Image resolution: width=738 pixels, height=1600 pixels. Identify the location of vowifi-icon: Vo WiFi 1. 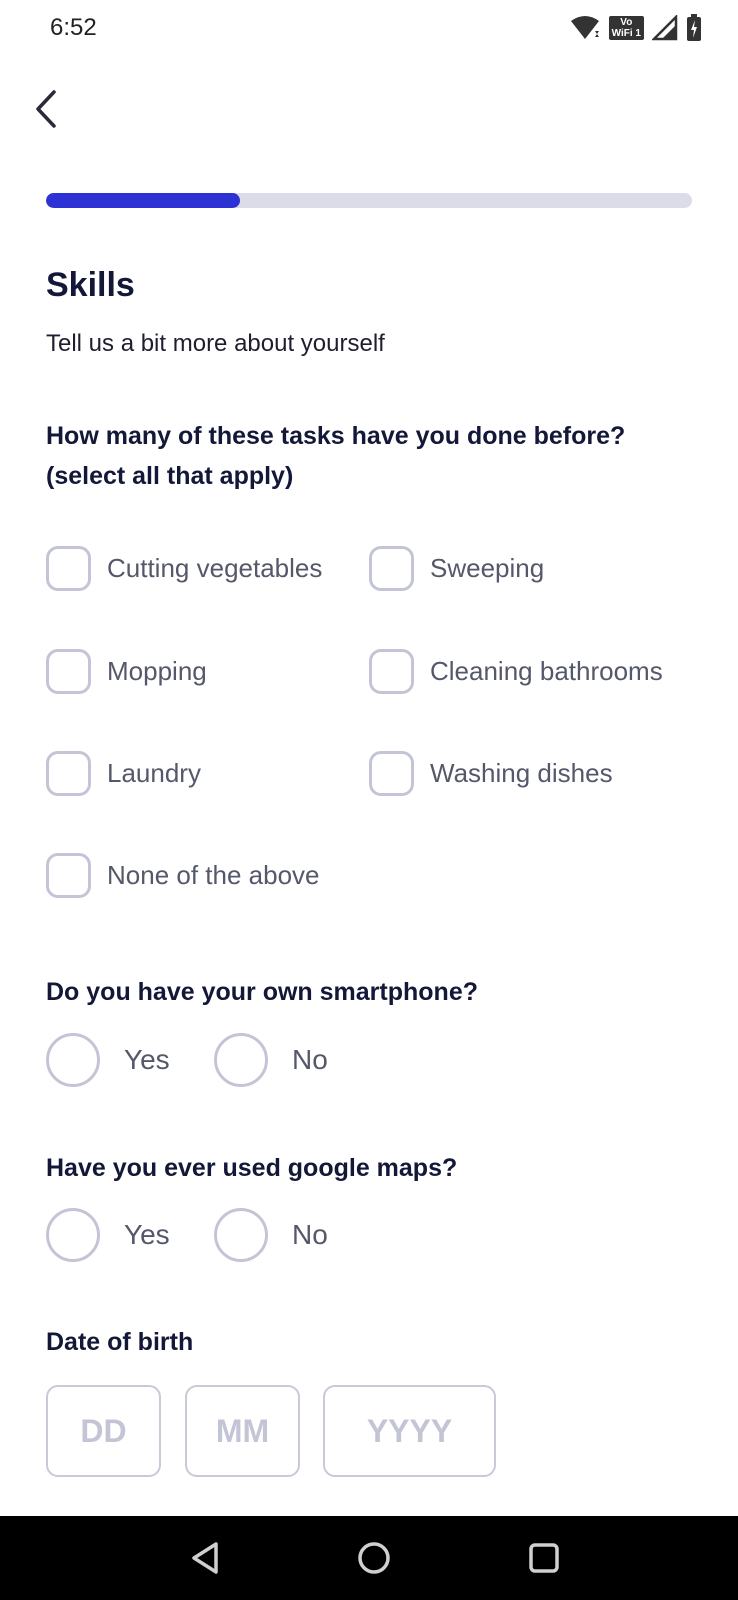
(626, 28).